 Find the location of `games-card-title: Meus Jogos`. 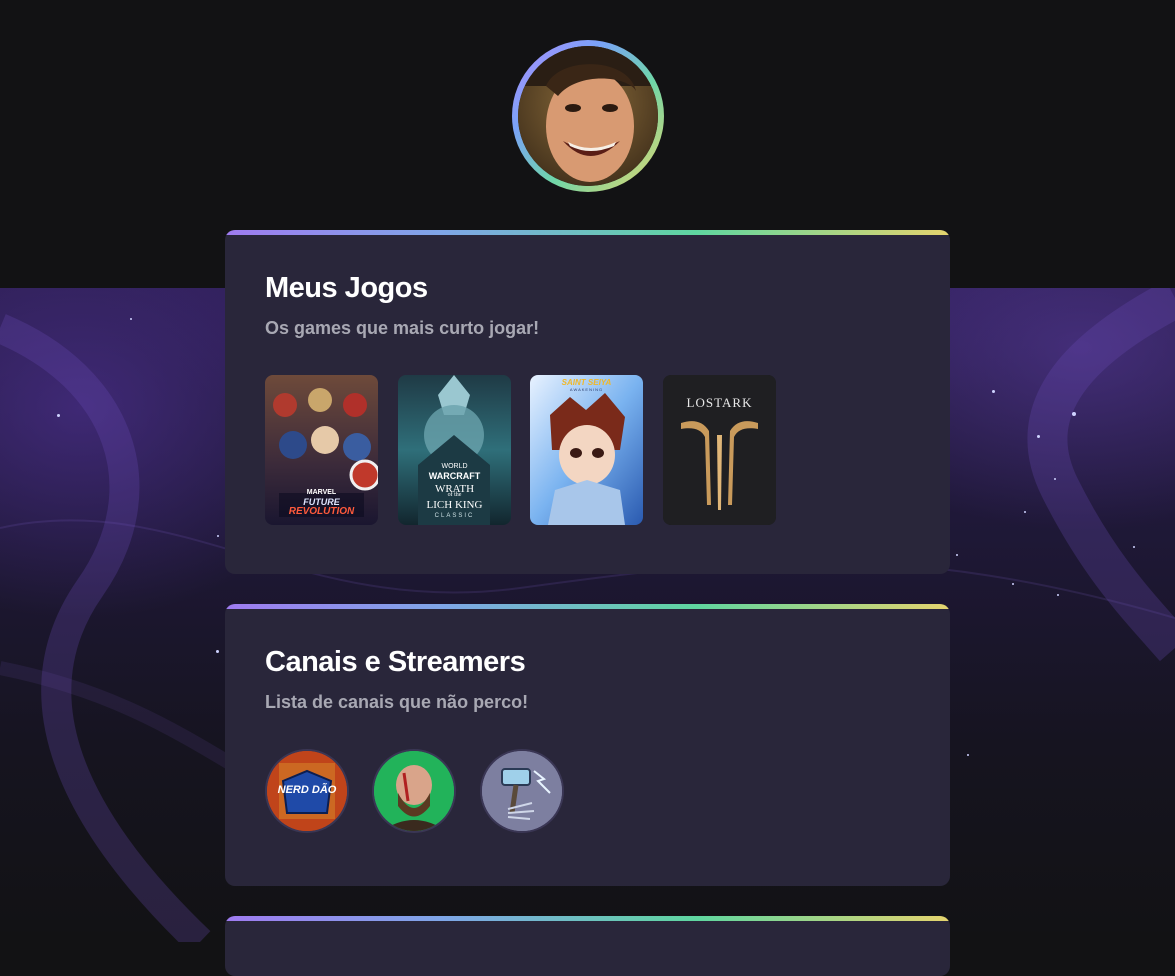

games-card-title: Meus Jogos is located at coordinates (346, 288).